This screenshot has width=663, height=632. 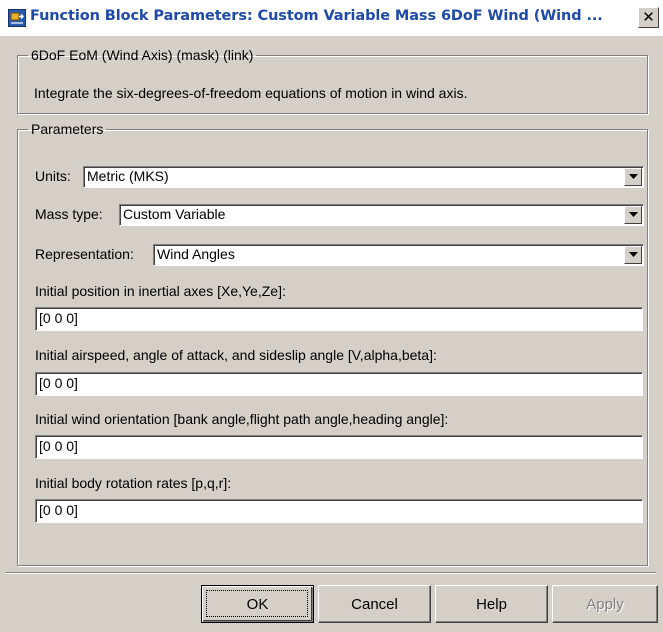 I want to click on initial-rates-label: Initial body rotation rates [p,q,r]:, so click(x=133, y=483).